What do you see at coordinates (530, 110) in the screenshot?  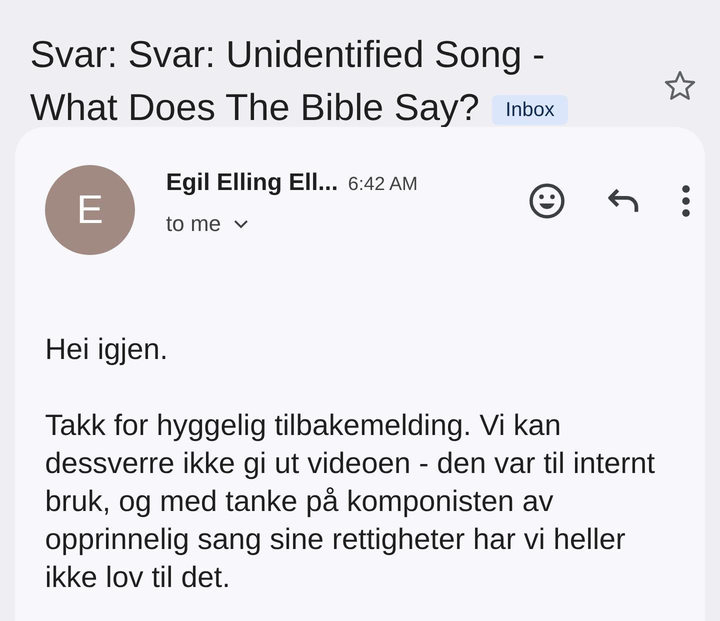 I see `inbox-label: Inbox` at bounding box center [530, 110].